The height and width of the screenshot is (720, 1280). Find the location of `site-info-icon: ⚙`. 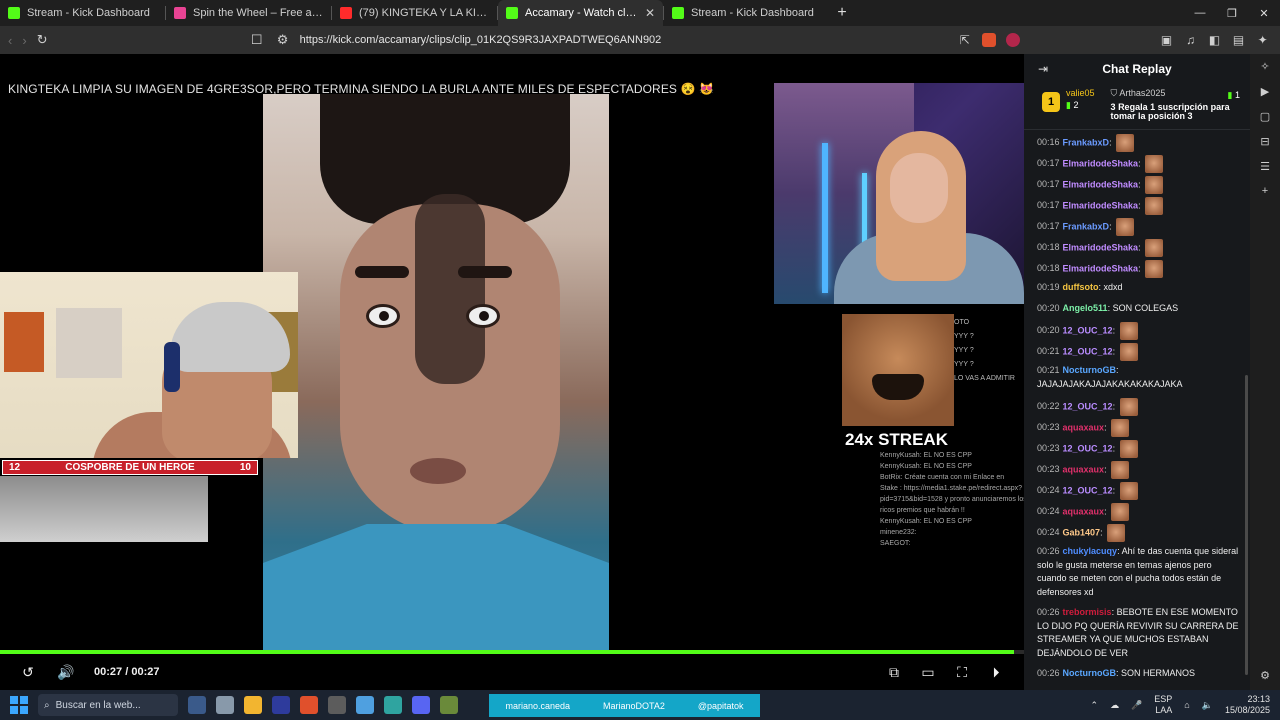

site-info-icon: ⚙ is located at coordinates (283, 40).